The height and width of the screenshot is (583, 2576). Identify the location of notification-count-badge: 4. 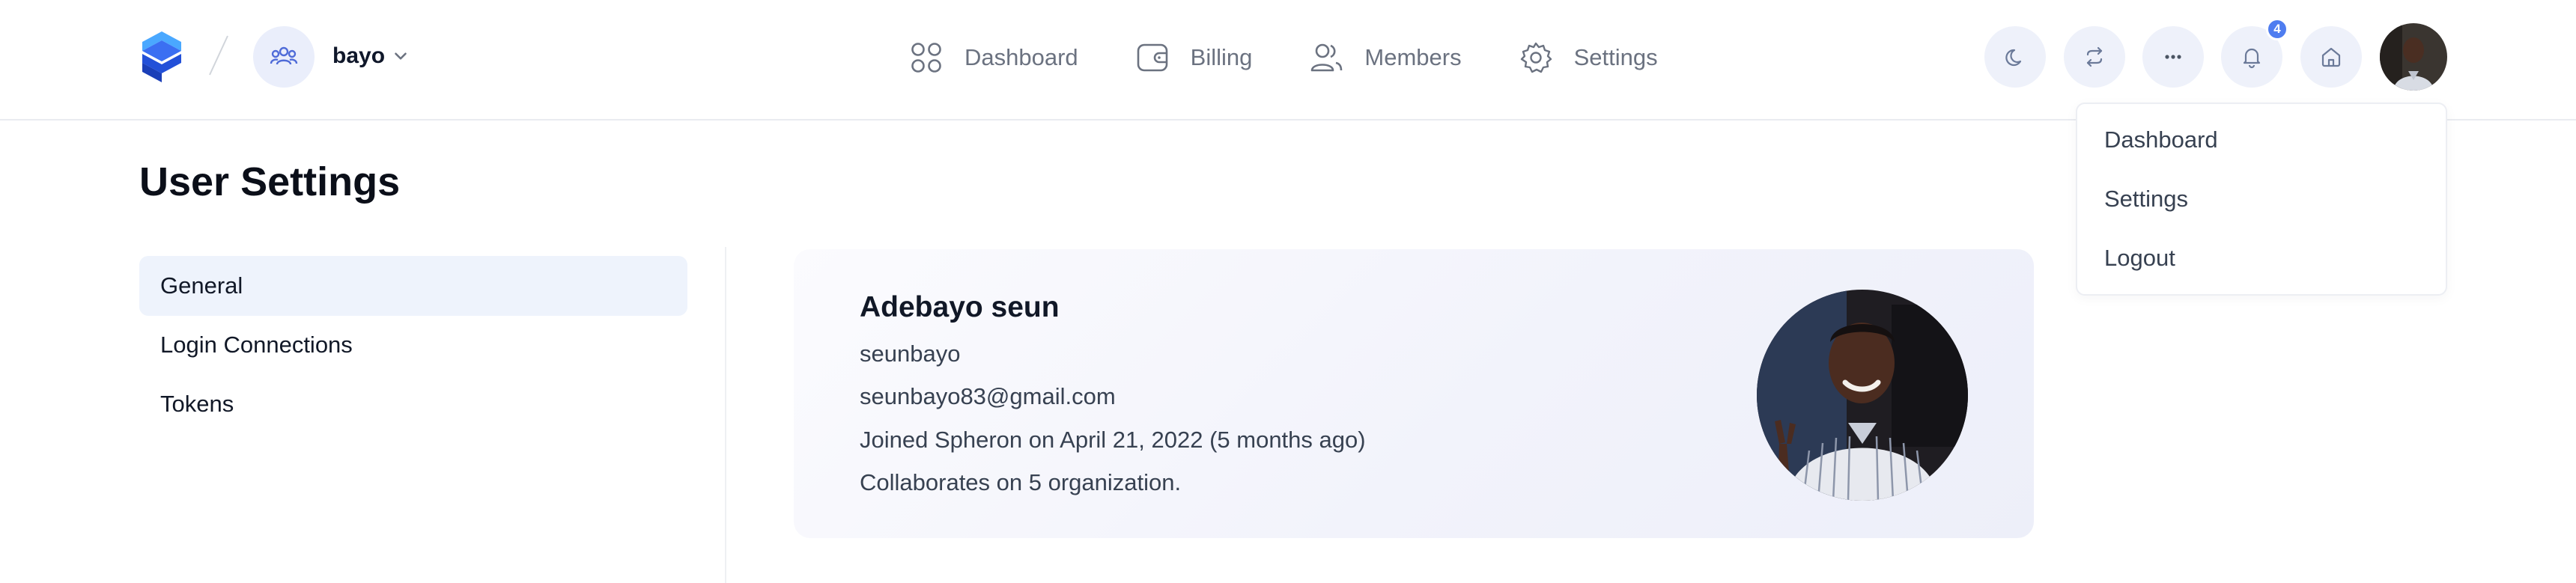
(2277, 29).